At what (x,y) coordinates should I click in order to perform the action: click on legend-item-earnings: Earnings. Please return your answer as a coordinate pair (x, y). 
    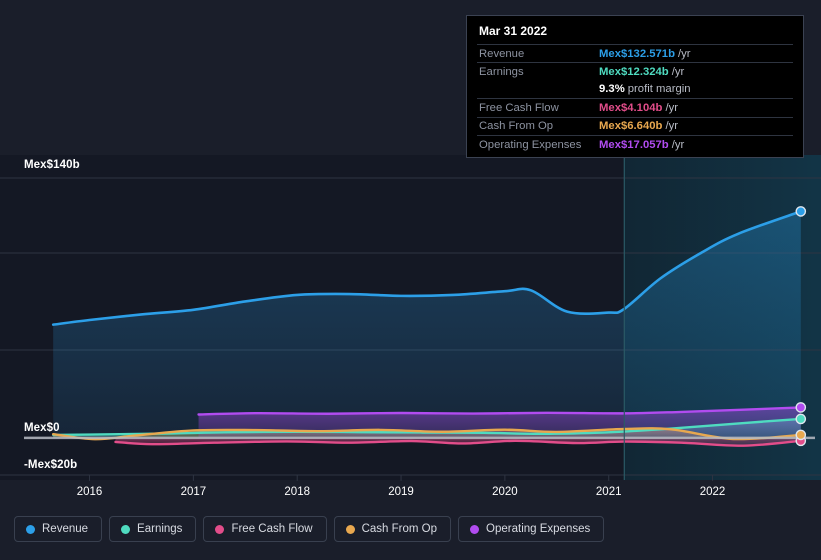
    Looking at the image, I should click on (153, 529).